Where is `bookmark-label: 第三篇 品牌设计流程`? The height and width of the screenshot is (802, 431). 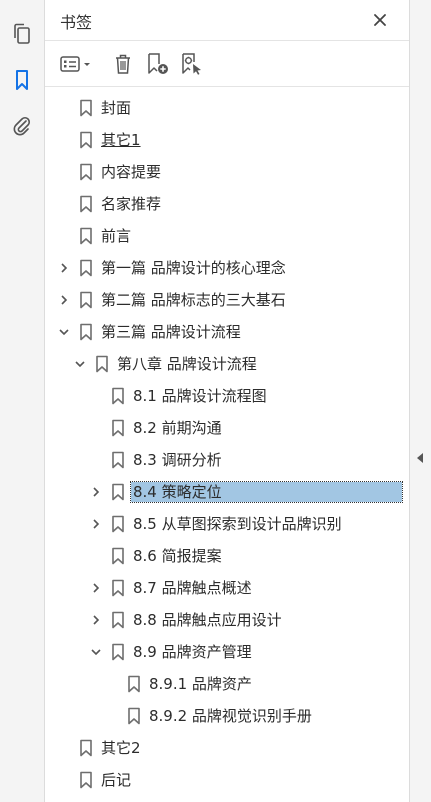 bookmark-label: 第三篇 品牌设计流程 is located at coordinates (171, 332).